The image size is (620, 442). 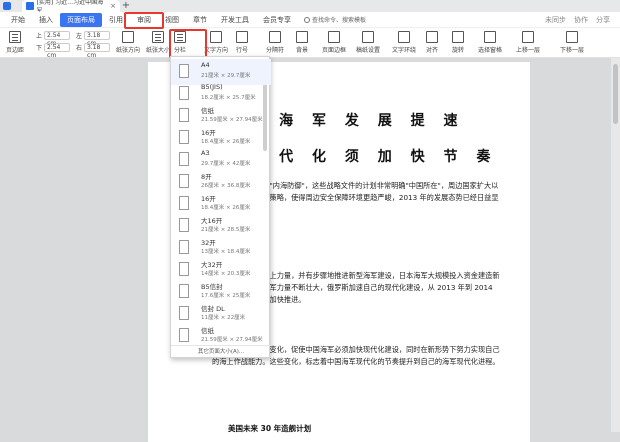 I want to click on title-tab-bar: [实用] 习近…习近中国海军… × +, so click(x=310, y=7).